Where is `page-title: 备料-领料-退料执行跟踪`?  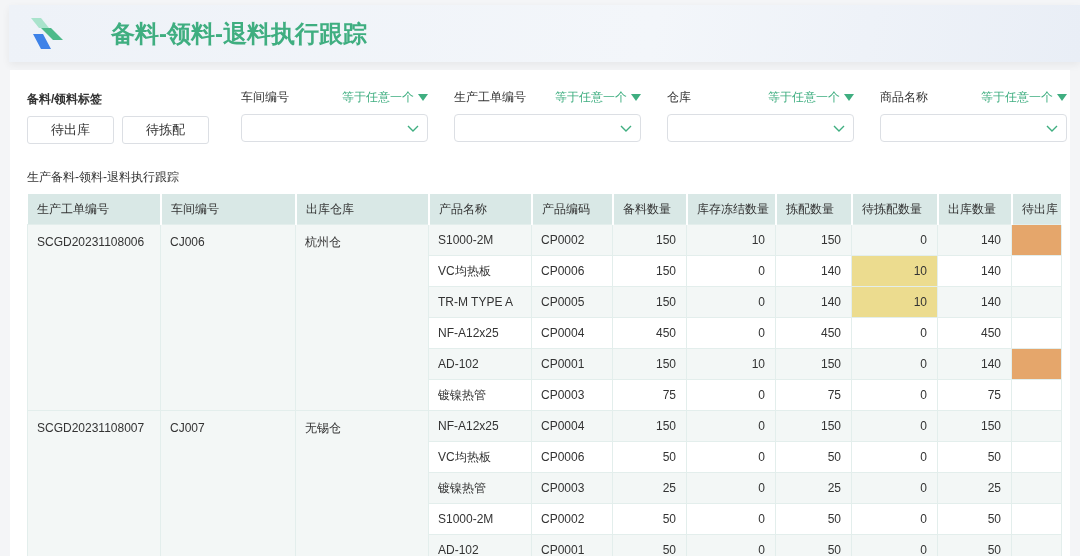
page-title: 备料-领料-退料执行跟踪 is located at coordinates (239, 33).